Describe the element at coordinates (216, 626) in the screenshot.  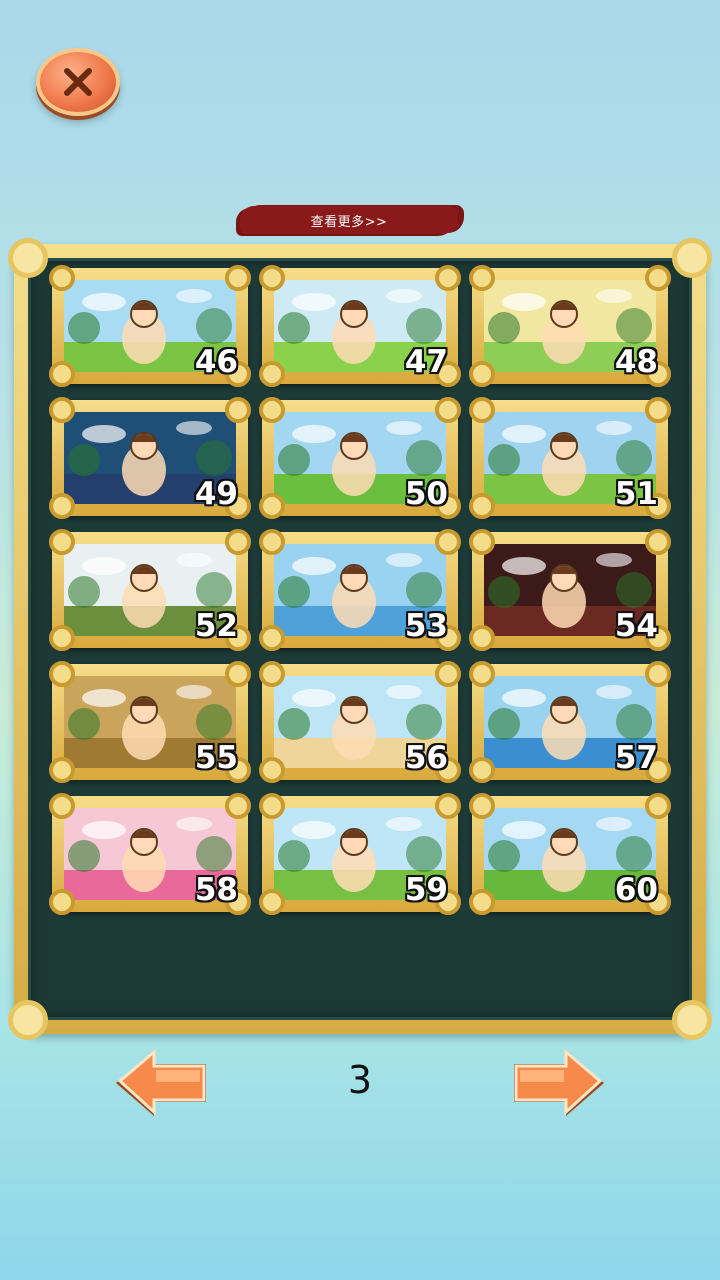
I see `level-number: 52` at that location.